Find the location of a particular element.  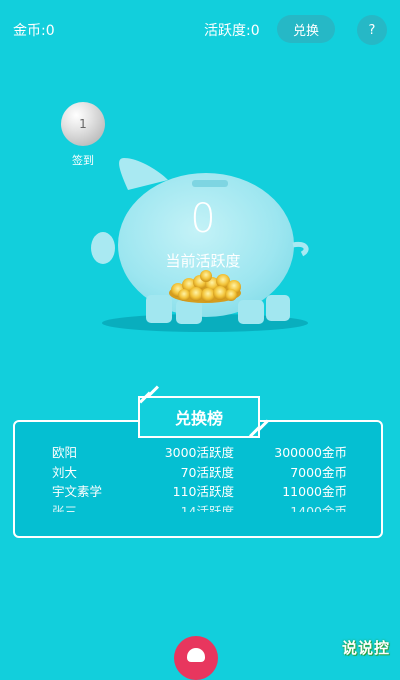

row-activity: 3000活跃度 is located at coordinates (199, 452).